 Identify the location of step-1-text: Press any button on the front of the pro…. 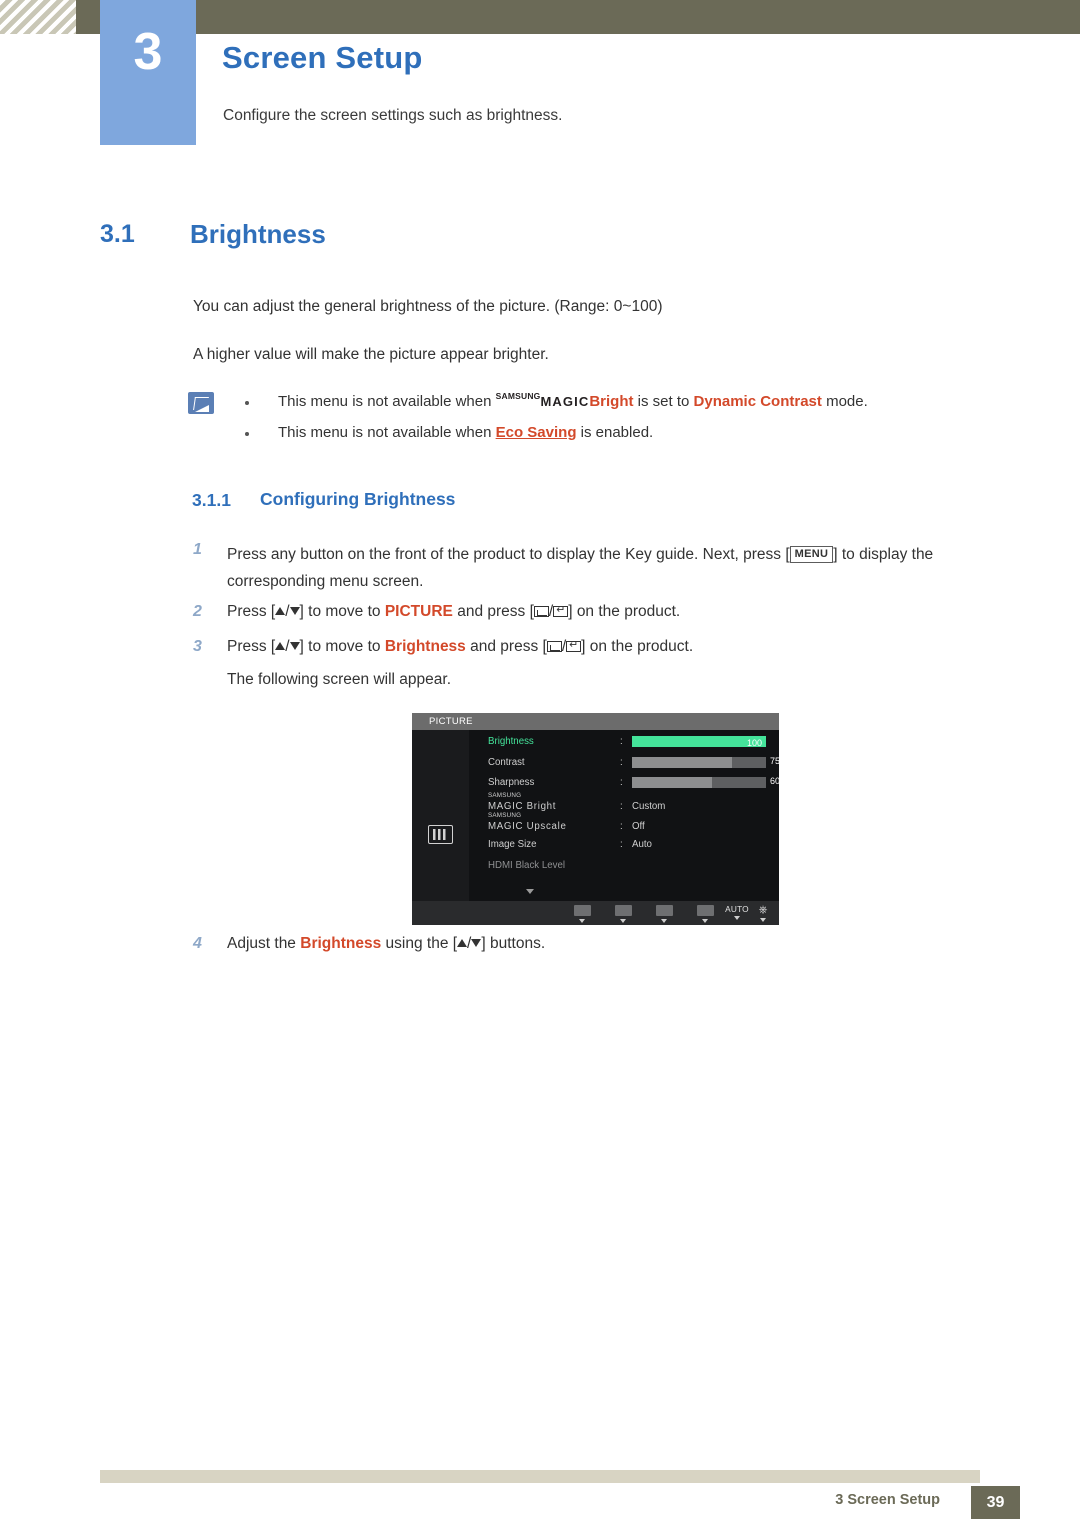
(622, 568).